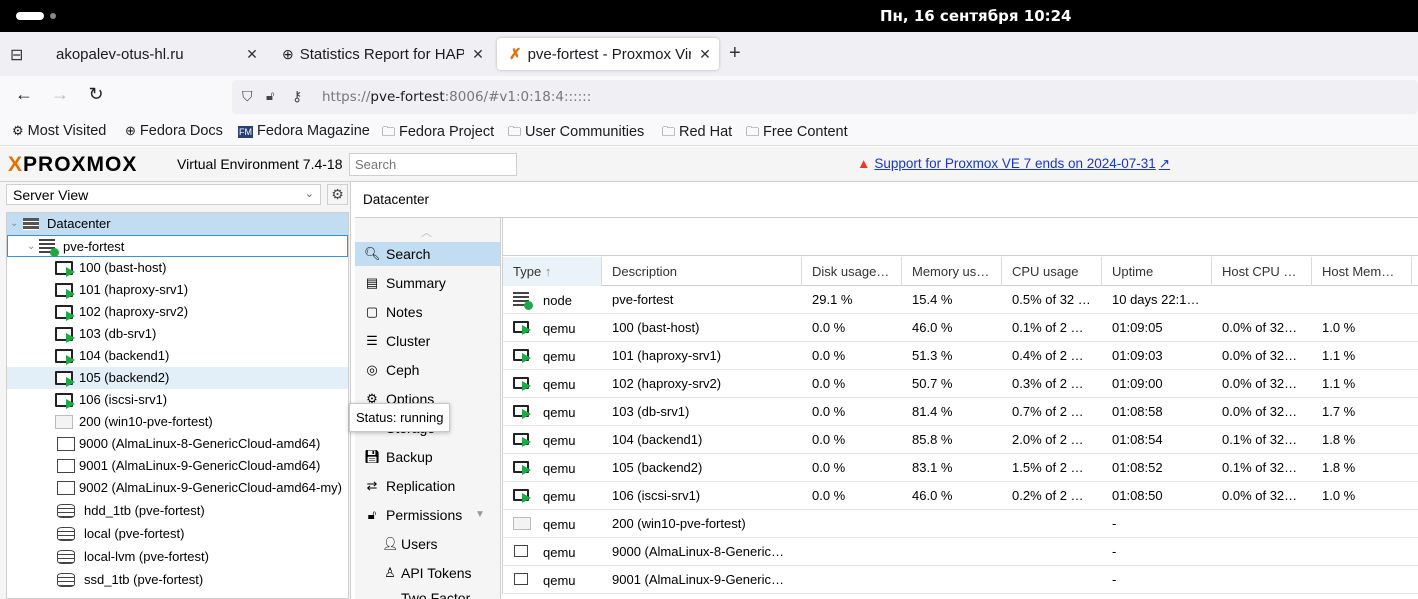  What do you see at coordinates (960, 580) in the screenshot?
I see `table-row: qemu 9001 (AlmaLinux-9-Generic… -` at bounding box center [960, 580].